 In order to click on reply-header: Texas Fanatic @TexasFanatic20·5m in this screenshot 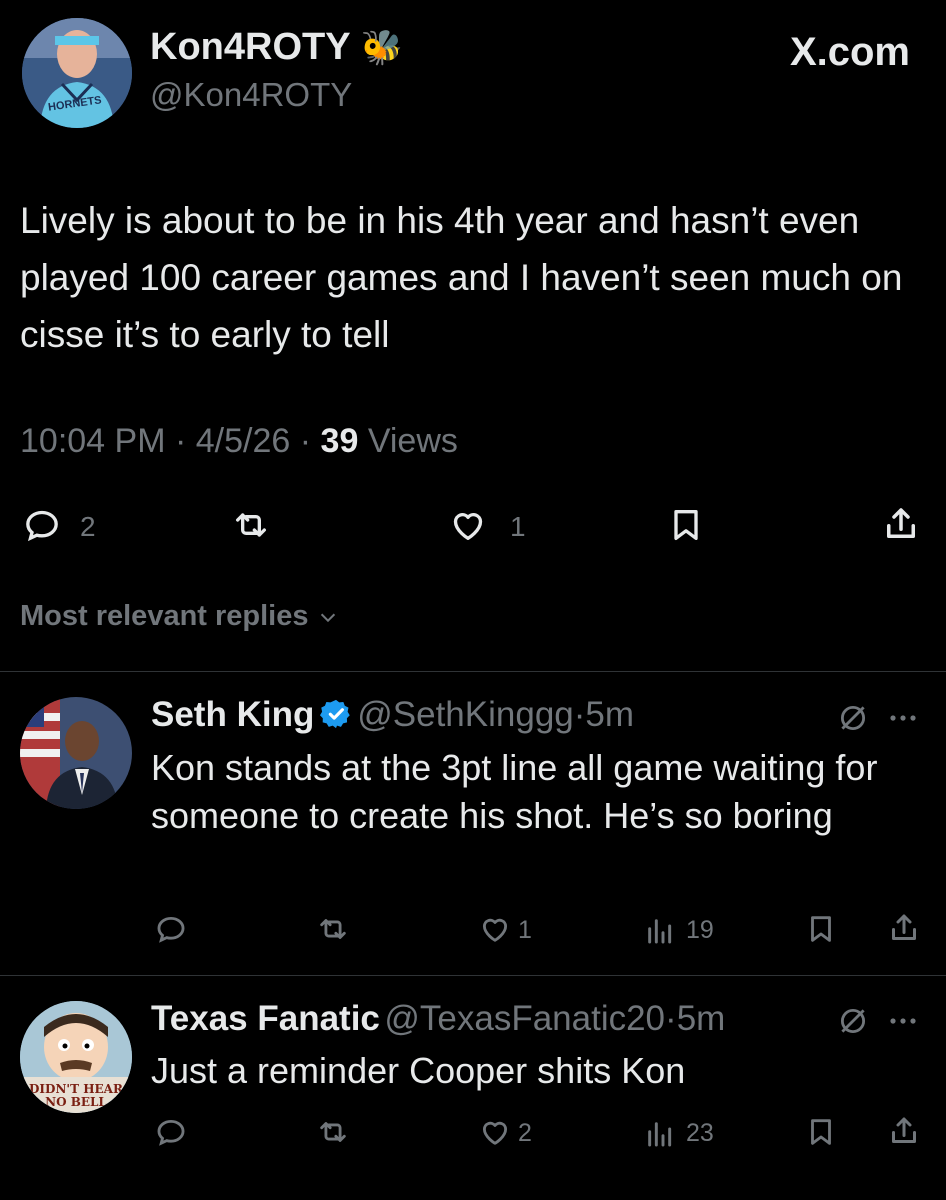, I will do `click(438, 1018)`.